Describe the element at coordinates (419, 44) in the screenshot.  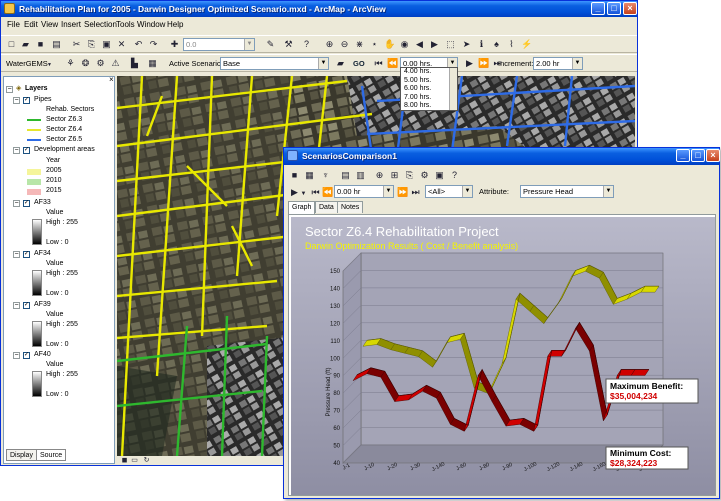
I see `back-icon: ◀` at that location.